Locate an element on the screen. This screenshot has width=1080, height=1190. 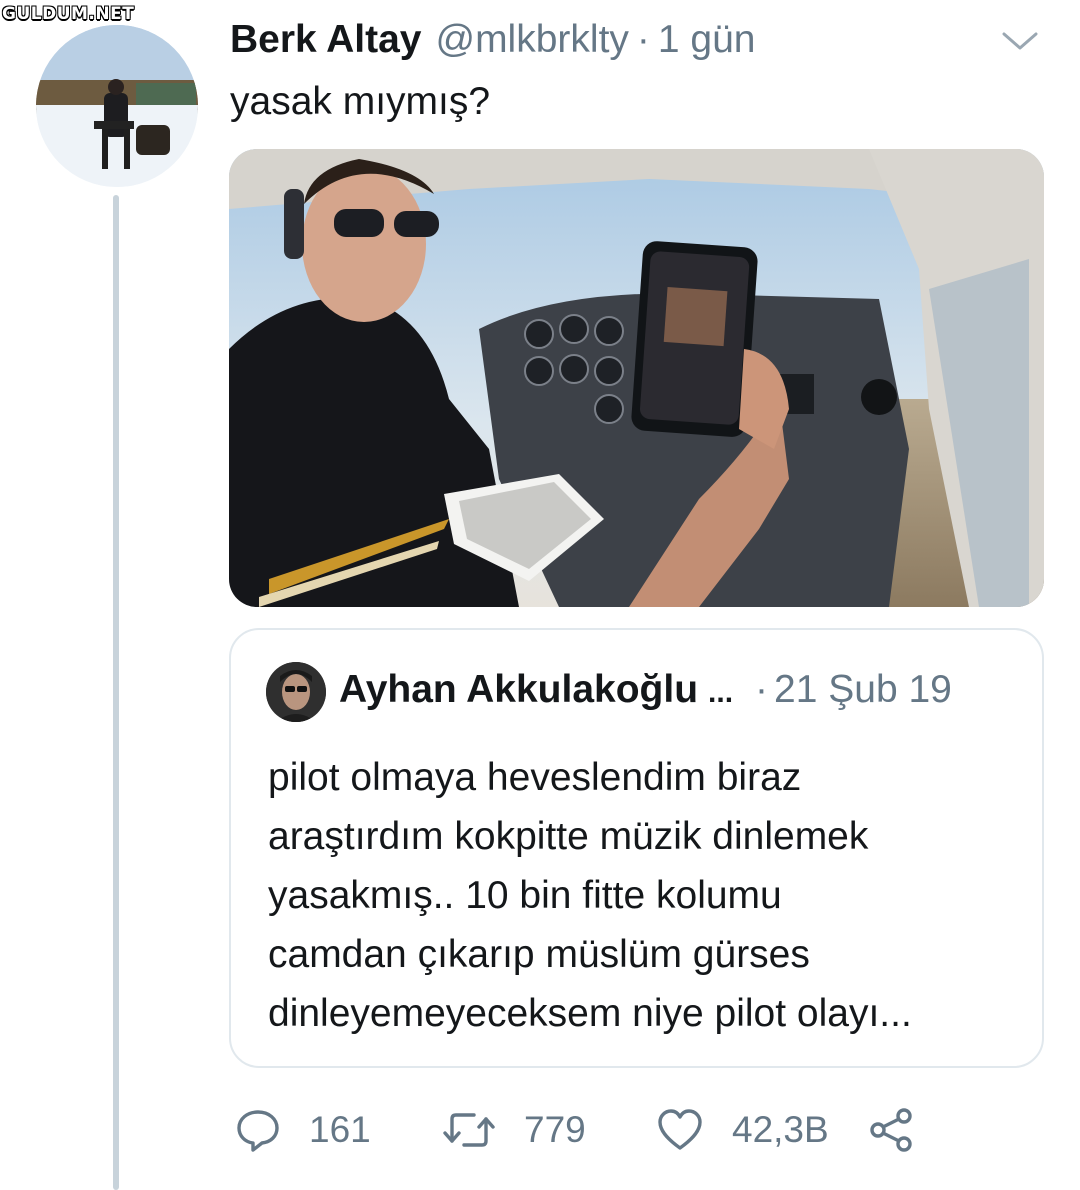
quoted-author-avatar is located at coordinates (296, 692).